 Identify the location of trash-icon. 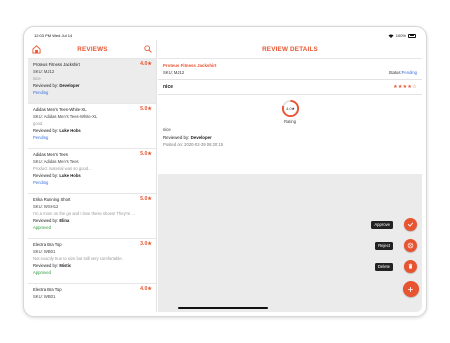
(410, 266).